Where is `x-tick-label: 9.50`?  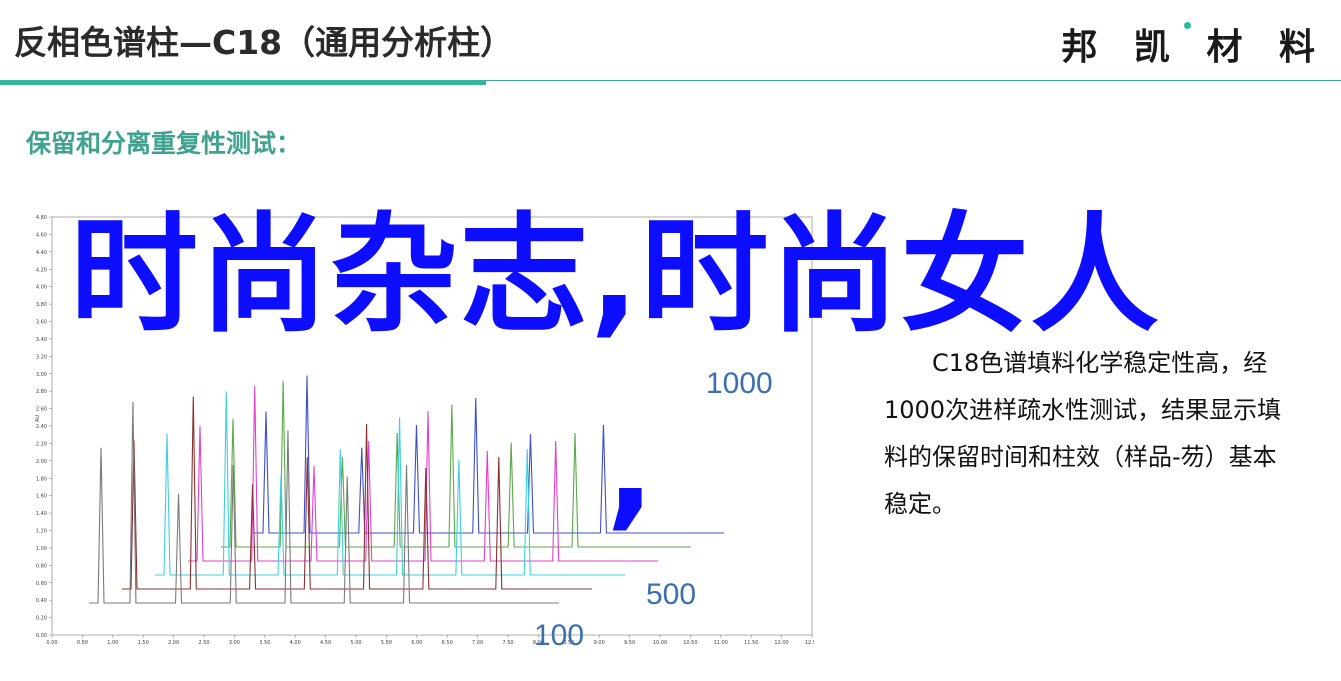
x-tick-label: 9.50 is located at coordinates (629, 643).